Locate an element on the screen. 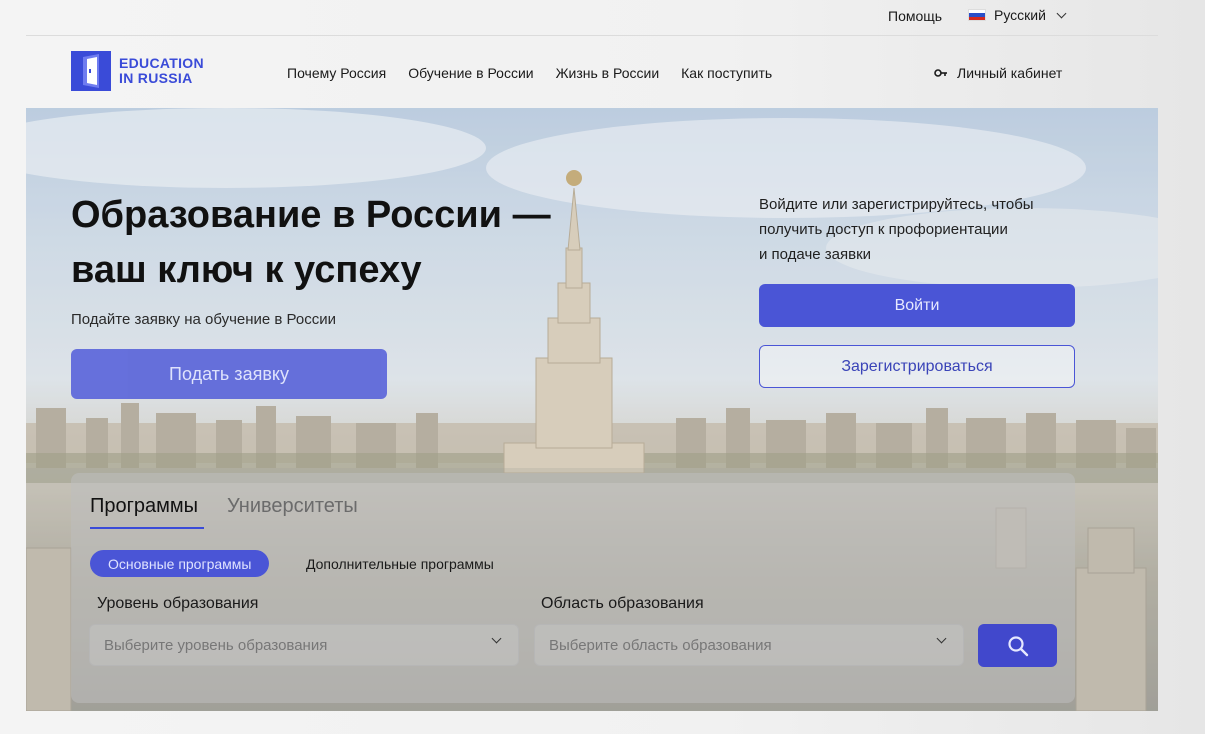  hero-title-line-2: ваш ключ к успеху is located at coordinates (246, 270).